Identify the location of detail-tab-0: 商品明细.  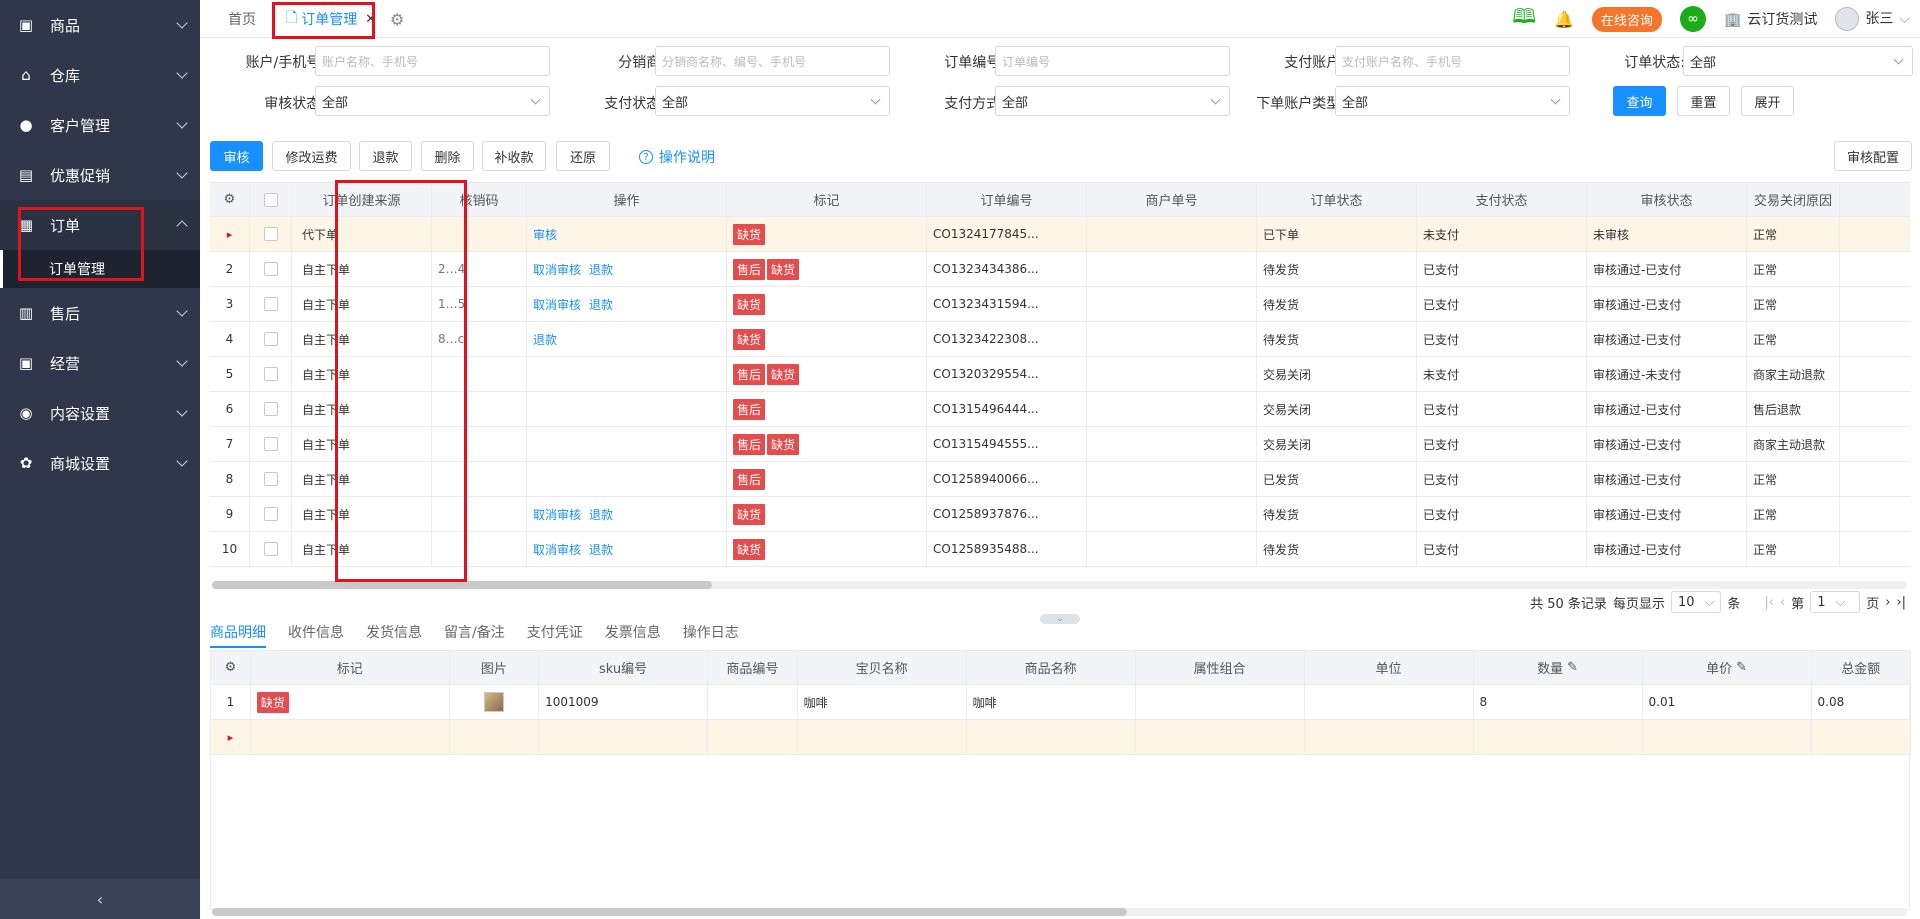
(238, 635).